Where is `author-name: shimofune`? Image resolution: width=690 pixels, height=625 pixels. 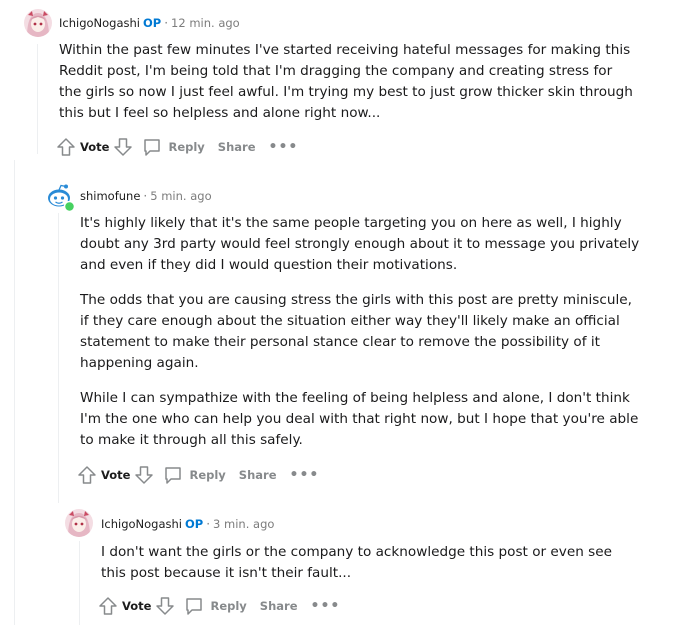 author-name: shimofune is located at coordinates (110, 196).